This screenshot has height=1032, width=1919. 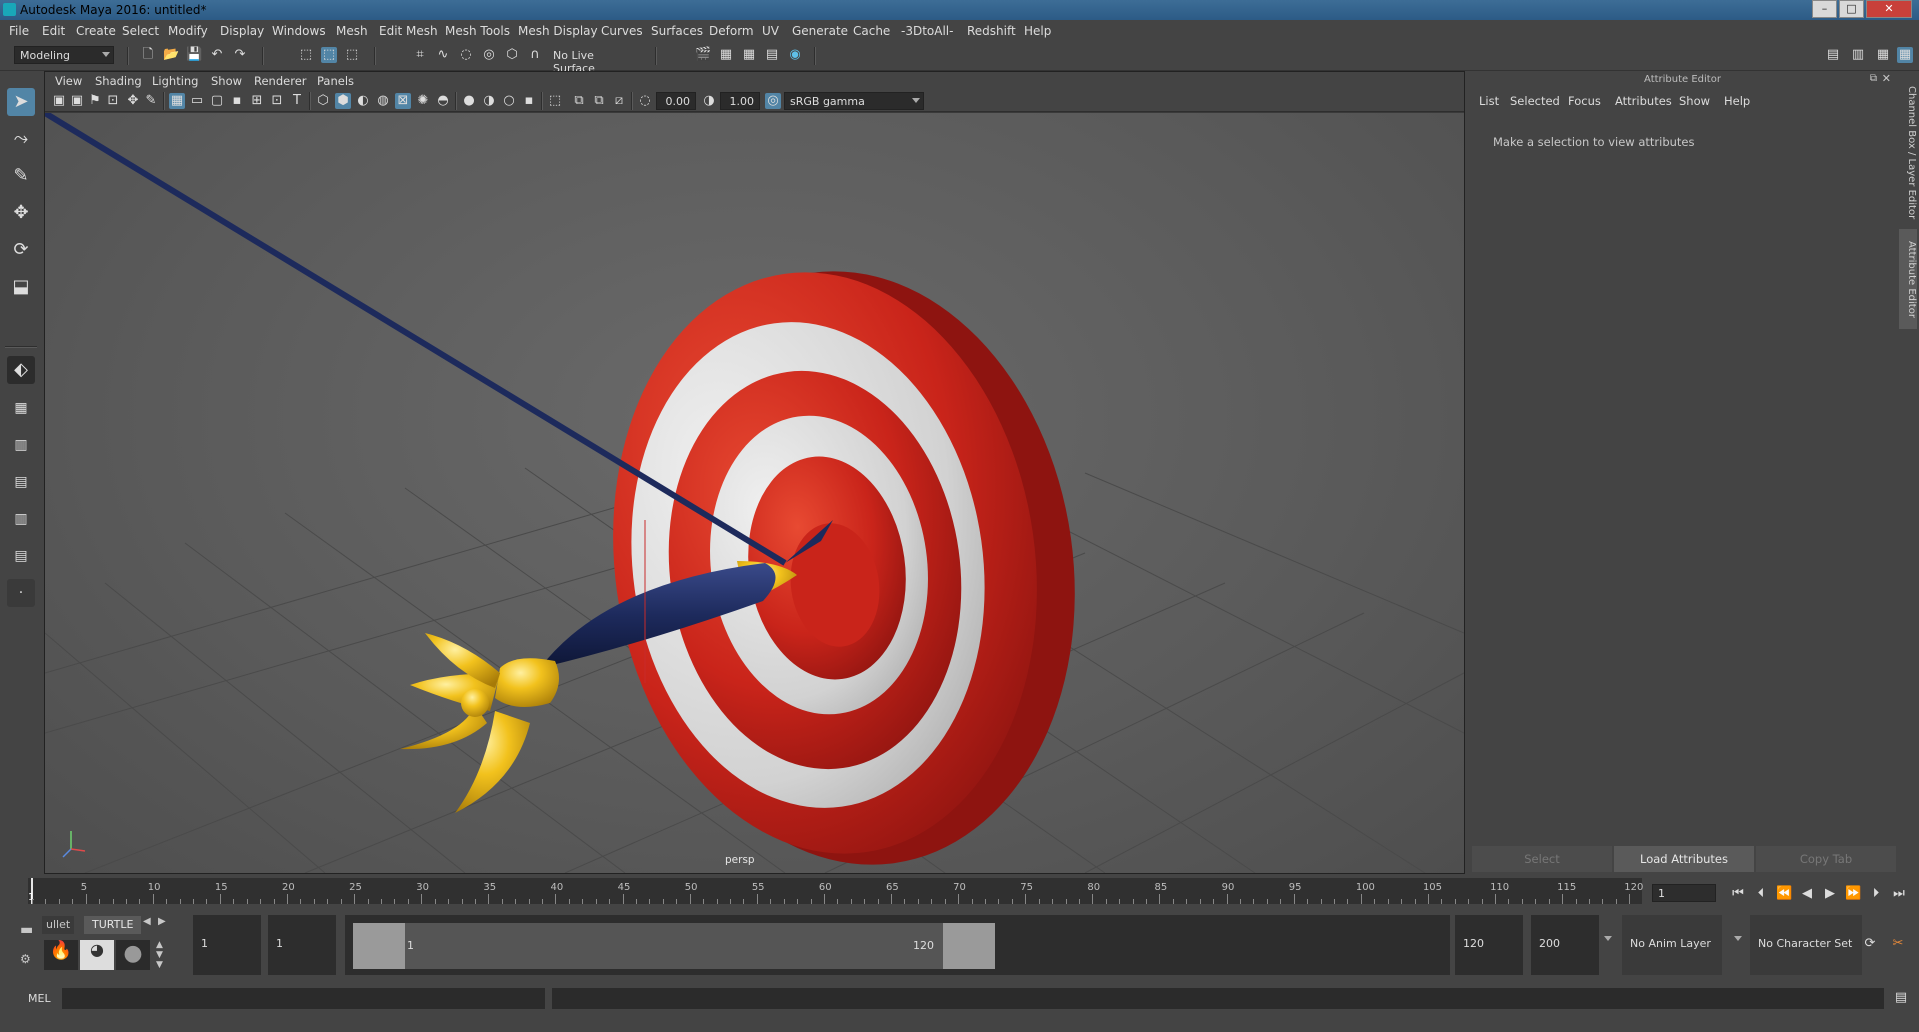 I want to click on menu-3dtoall: -3DtoAll-, so click(x=927, y=31).